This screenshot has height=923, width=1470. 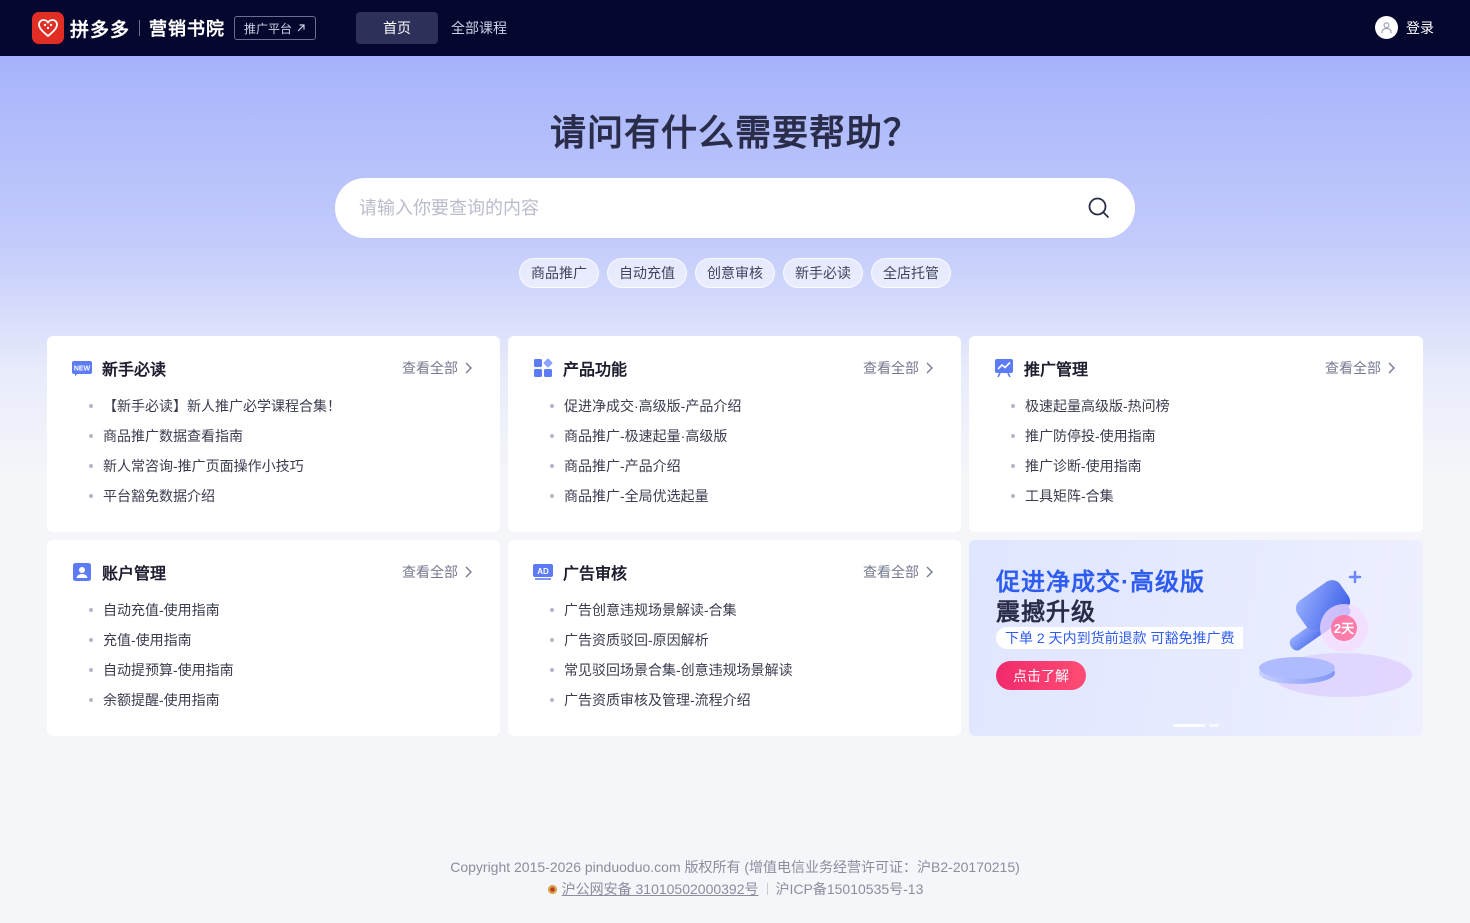 What do you see at coordinates (671, 615) in the screenshot?
I see `list-item: 广告创意违规场景解读-合集` at bounding box center [671, 615].